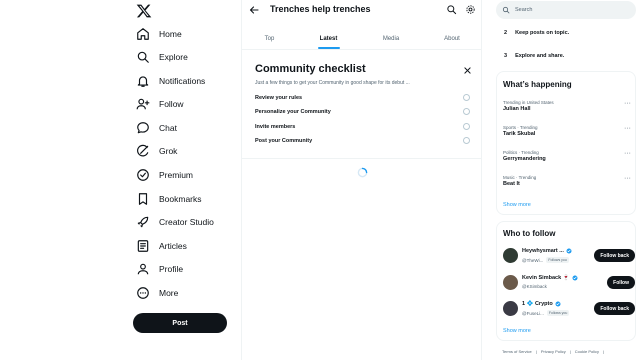 Image resolution: width=640 pixels, height=360 pixels. I want to click on nav-item-follow: Follow, so click(160, 104).